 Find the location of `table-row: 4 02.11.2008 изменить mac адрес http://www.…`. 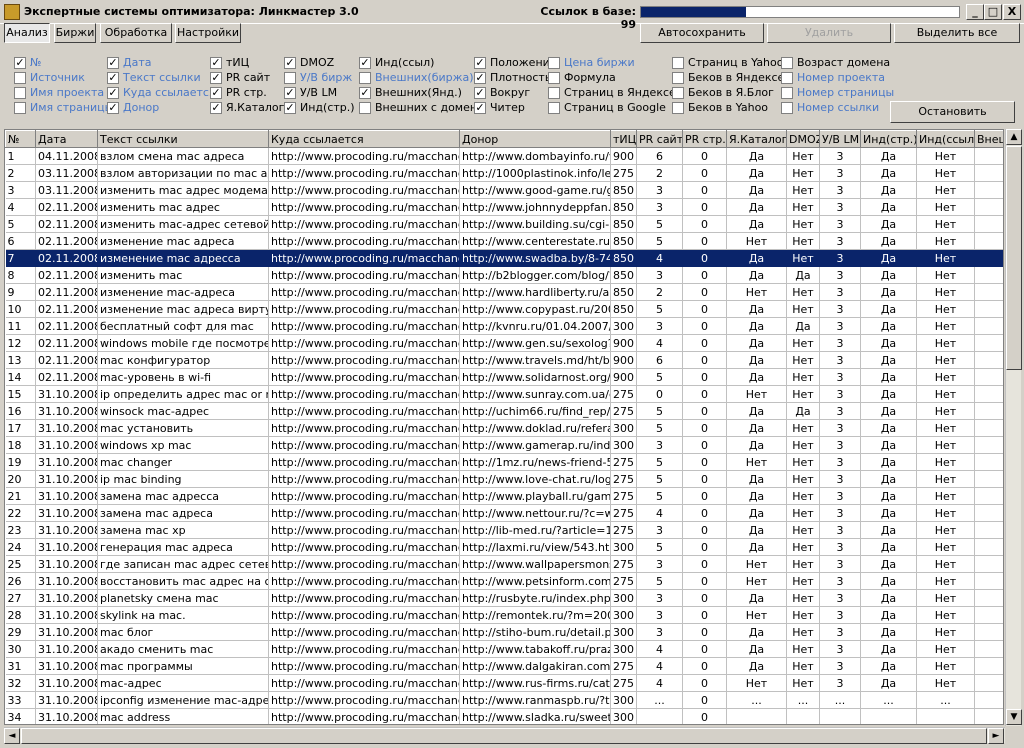

table-row: 4 02.11.2008 изменить mac адрес http://www.… is located at coordinates (504, 207).